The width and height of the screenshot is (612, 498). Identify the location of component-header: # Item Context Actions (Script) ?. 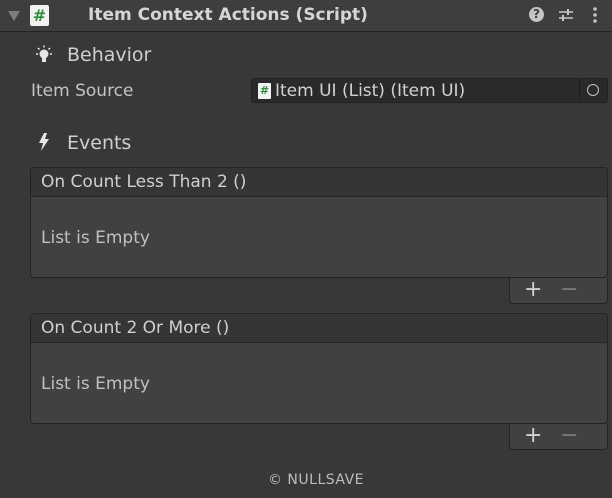
(306, 16).